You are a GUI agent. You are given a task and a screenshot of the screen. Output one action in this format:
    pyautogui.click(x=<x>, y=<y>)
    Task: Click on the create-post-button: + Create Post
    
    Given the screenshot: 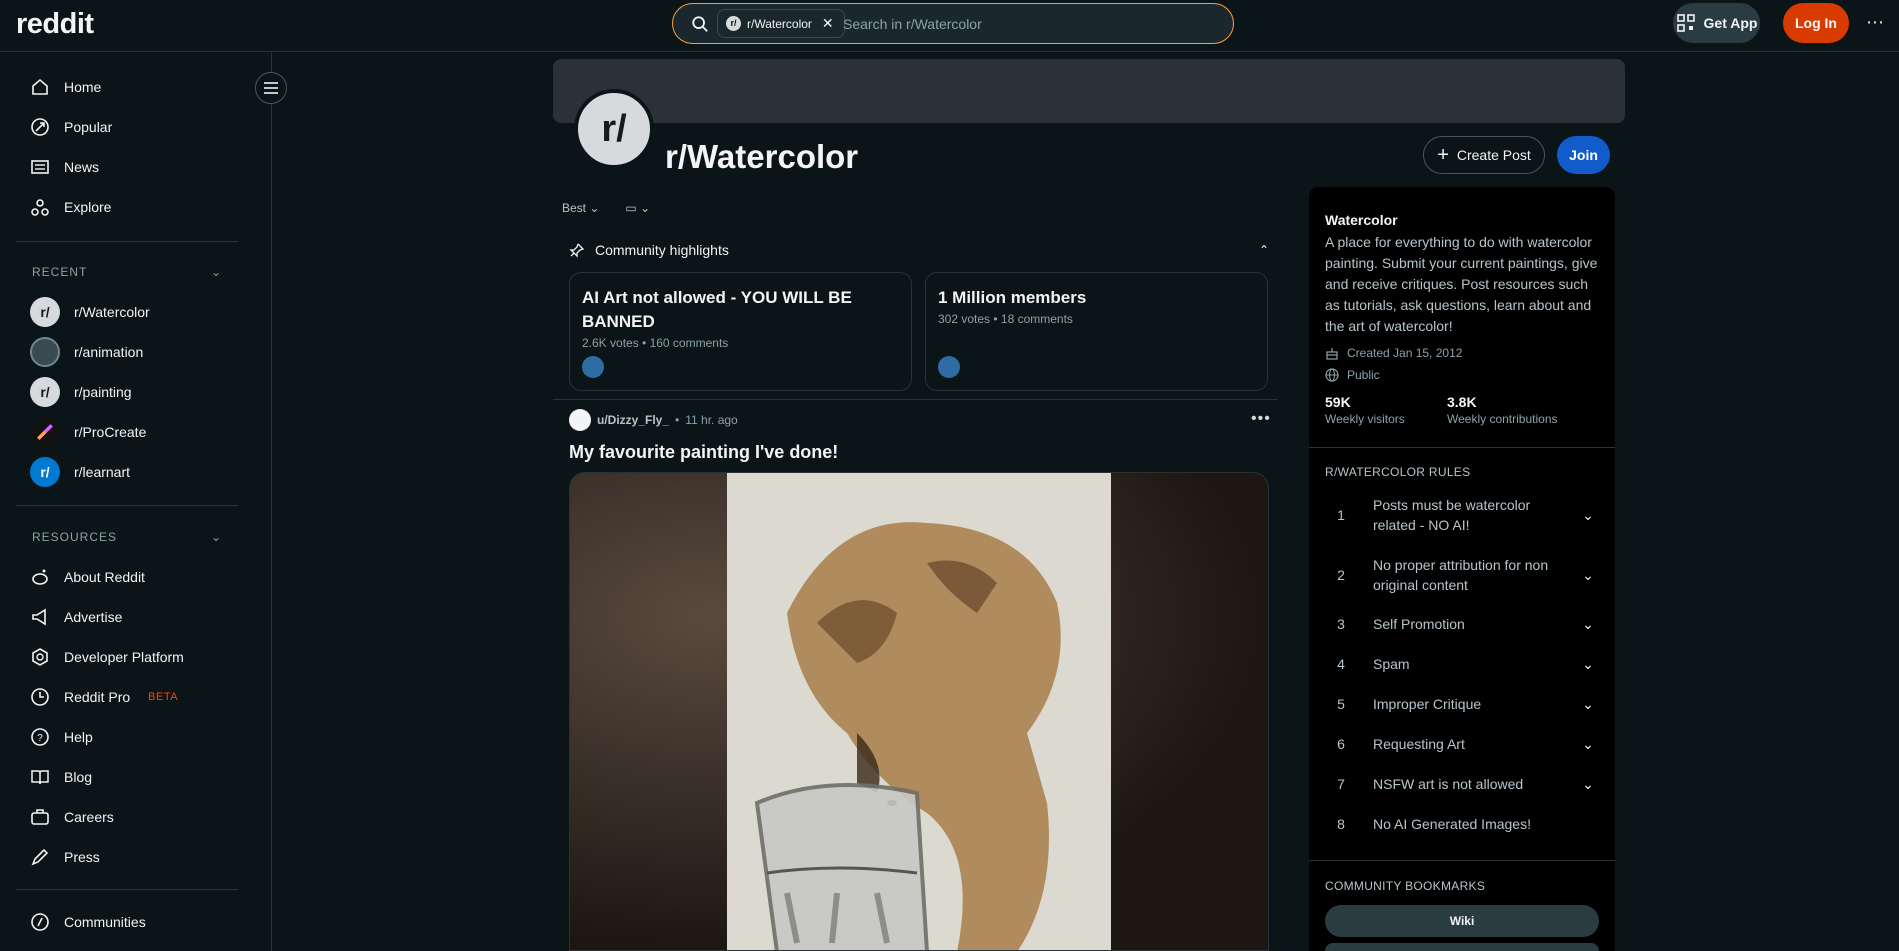 What is the action you would take?
    pyautogui.click(x=1484, y=155)
    